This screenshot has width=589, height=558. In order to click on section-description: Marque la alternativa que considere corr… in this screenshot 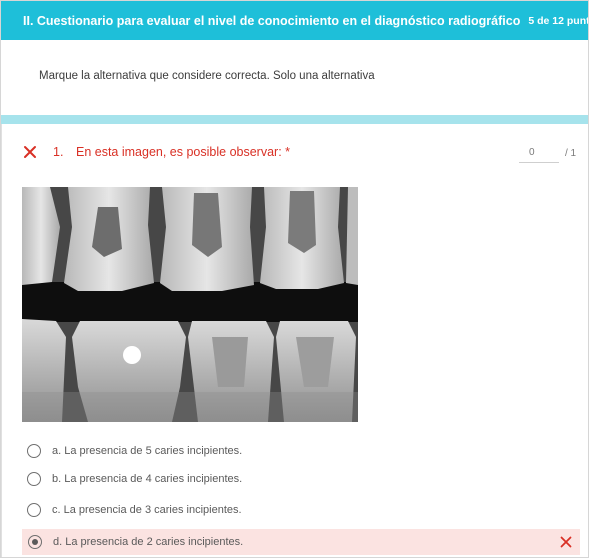, I will do `click(207, 76)`.